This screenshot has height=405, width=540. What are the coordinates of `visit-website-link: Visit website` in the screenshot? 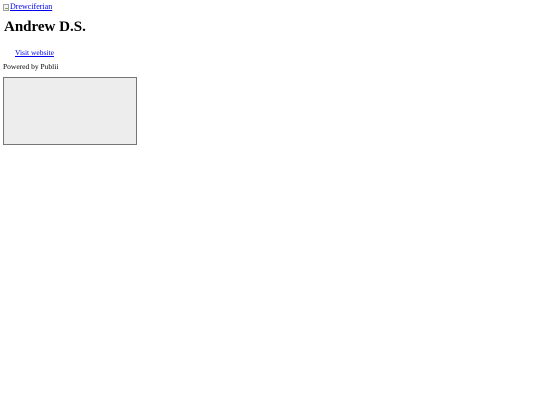 It's located at (34, 52).